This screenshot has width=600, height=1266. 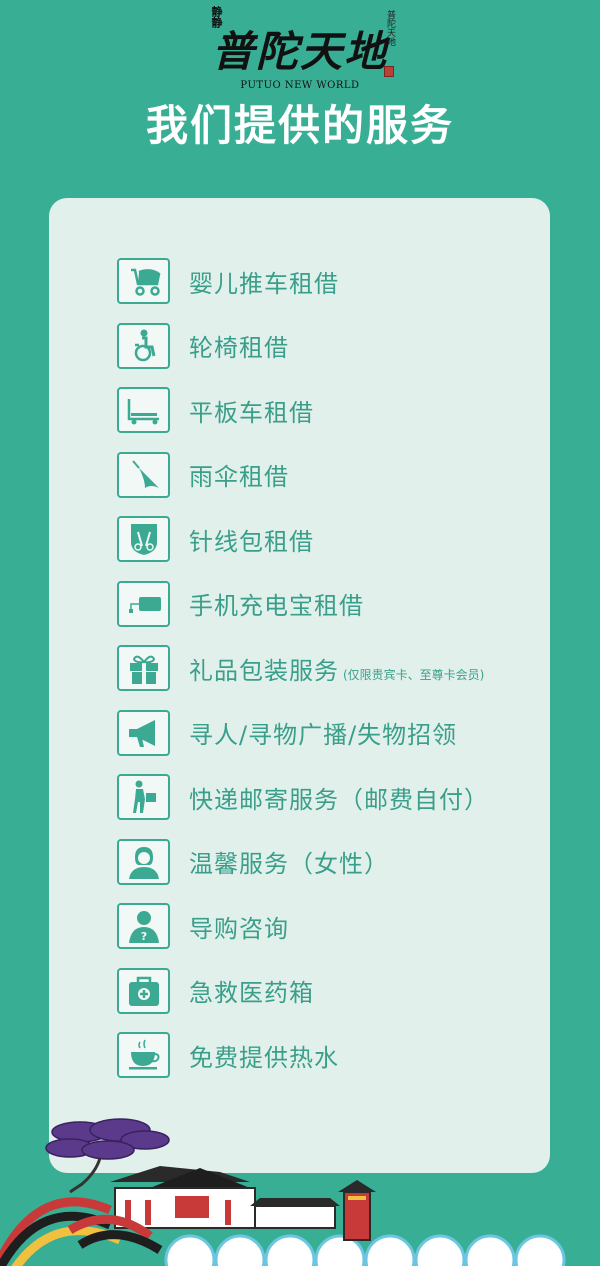 What do you see at coordinates (143, 539) in the screenshot?
I see `sewing-kit-icon` at bounding box center [143, 539].